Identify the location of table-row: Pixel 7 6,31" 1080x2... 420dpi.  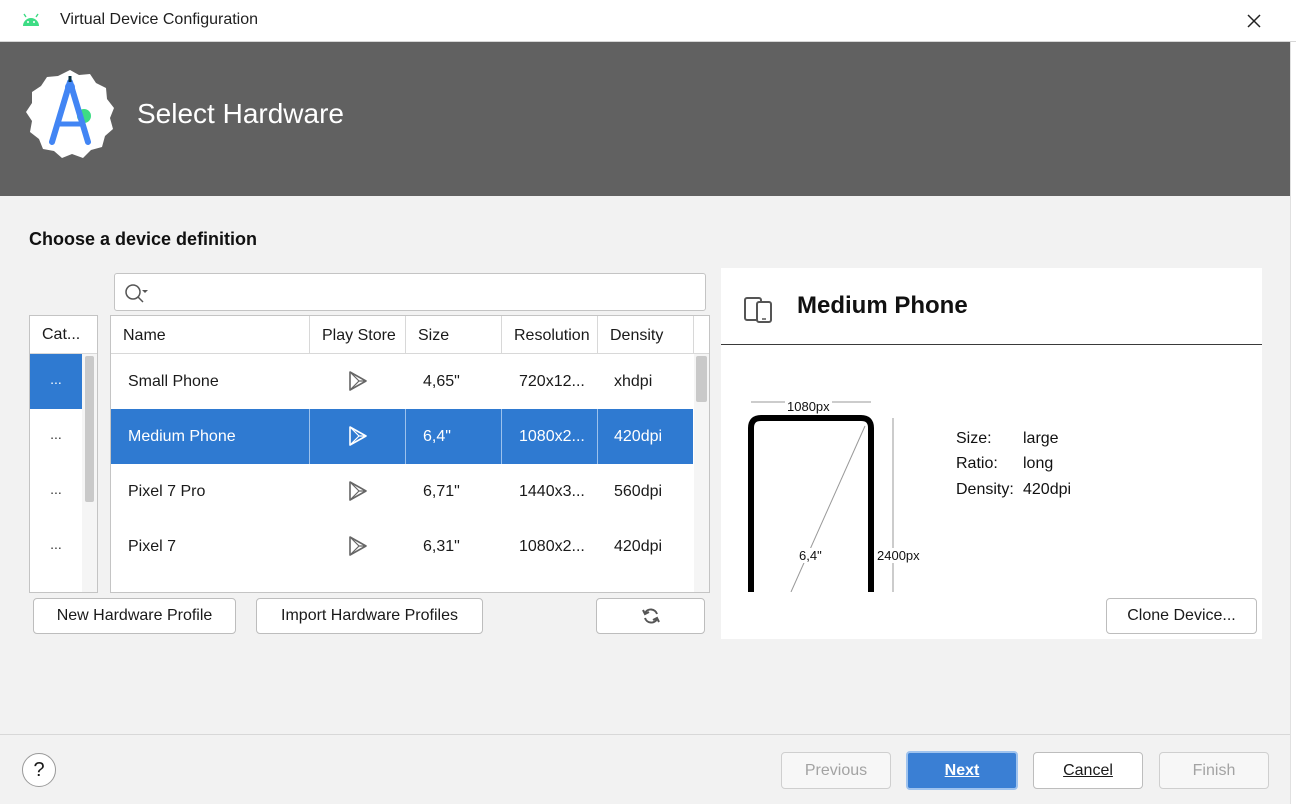
(402, 546).